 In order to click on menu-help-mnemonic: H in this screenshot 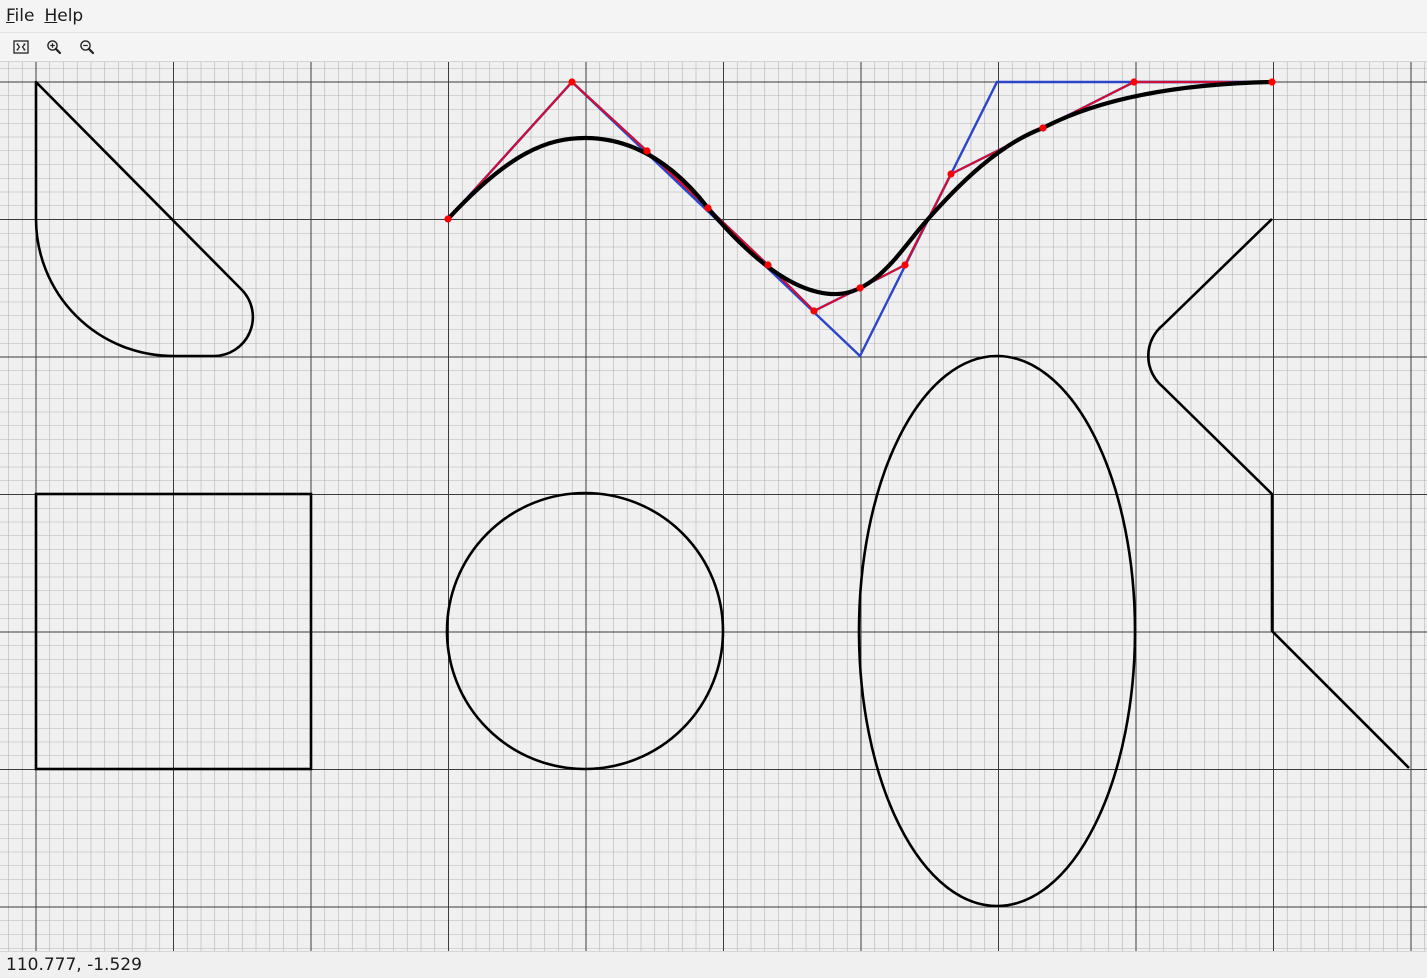, I will do `click(51, 16)`.